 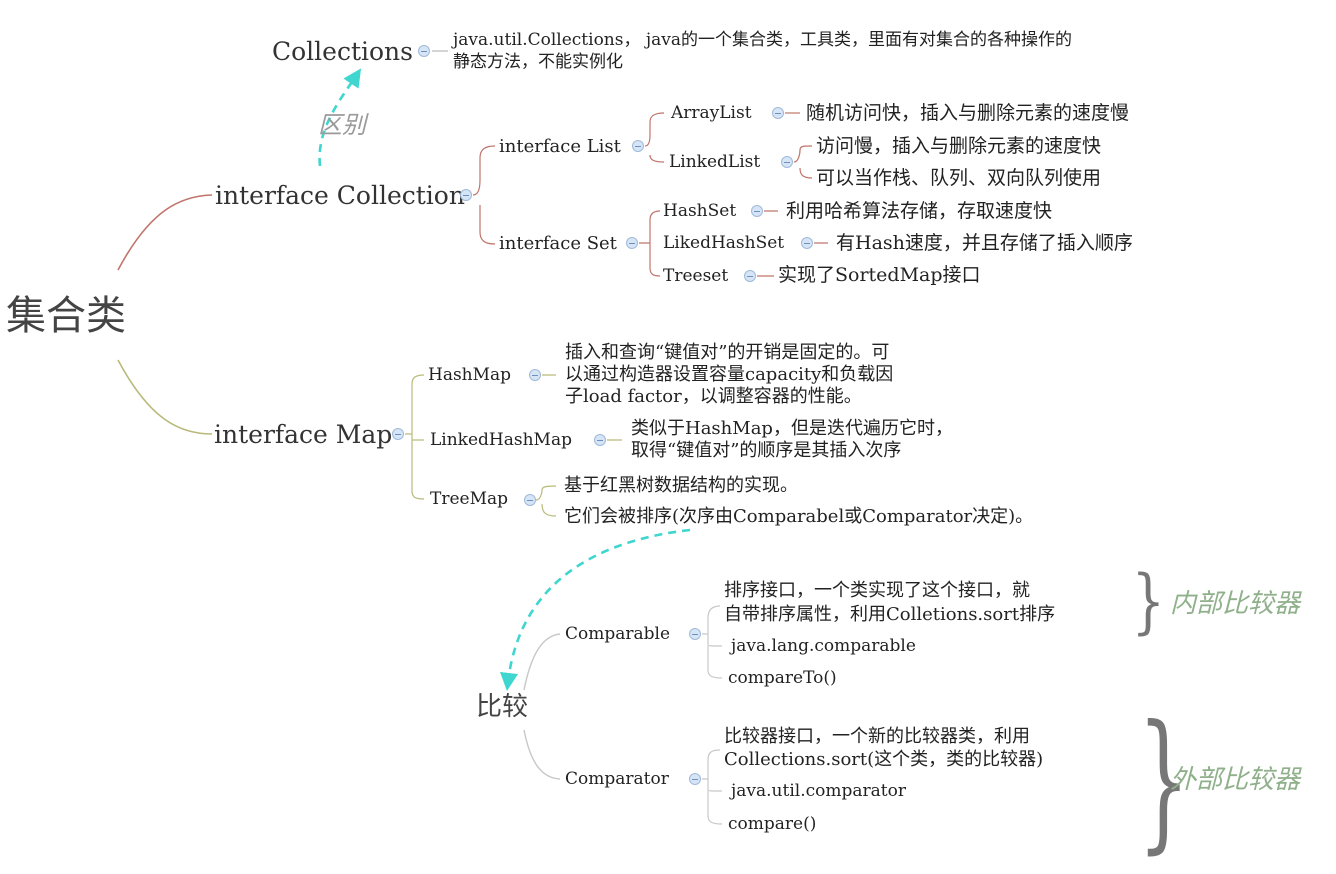 What do you see at coordinates (877, 736) in the screenshot?
I see `comparator-desc1: 比较器接口，一个新的比较器类，利用` at bounding box center [877, 736].